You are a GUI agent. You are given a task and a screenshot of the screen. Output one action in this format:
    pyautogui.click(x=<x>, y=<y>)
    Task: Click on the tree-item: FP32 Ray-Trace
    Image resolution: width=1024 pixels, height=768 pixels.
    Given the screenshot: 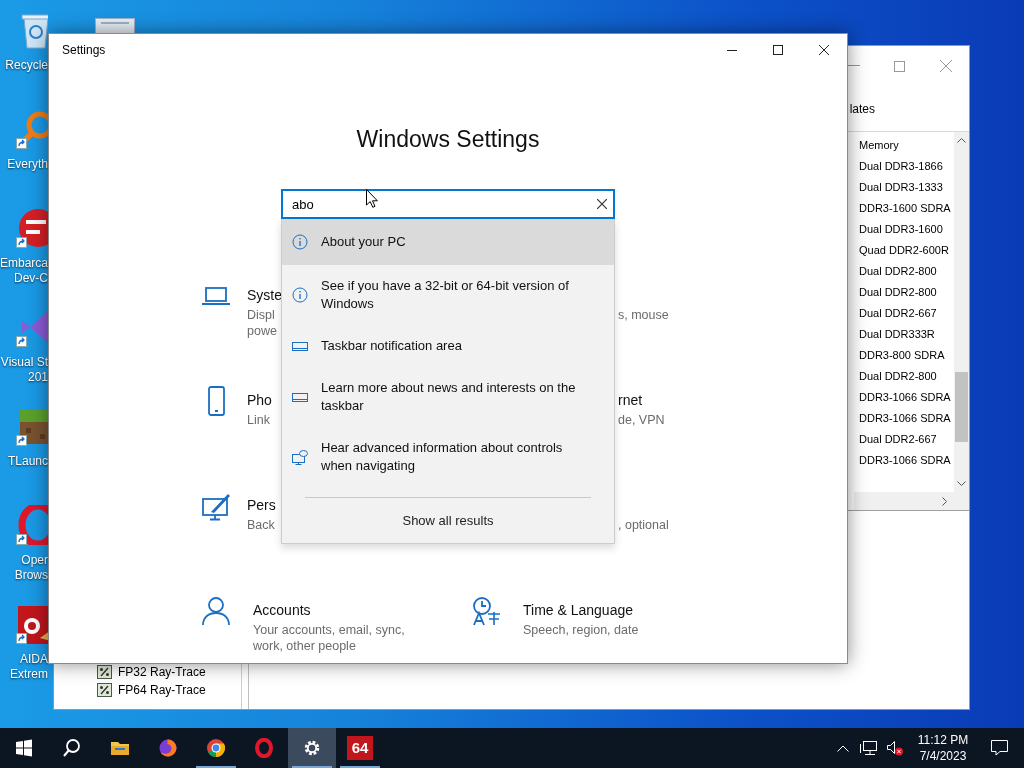 What is the action you would take?
    pyautogui.click(x=162, y=672)
    